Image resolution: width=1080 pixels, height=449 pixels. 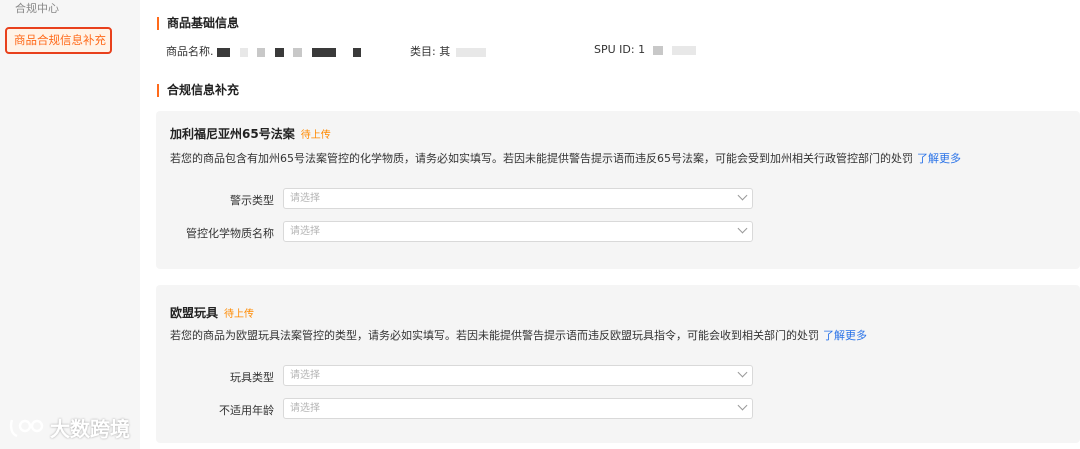 What do you see at coordinates (37, 8) in the screenshot?
I see `sidebar-group-title: 合规中心` at bounding box center [37, 8].